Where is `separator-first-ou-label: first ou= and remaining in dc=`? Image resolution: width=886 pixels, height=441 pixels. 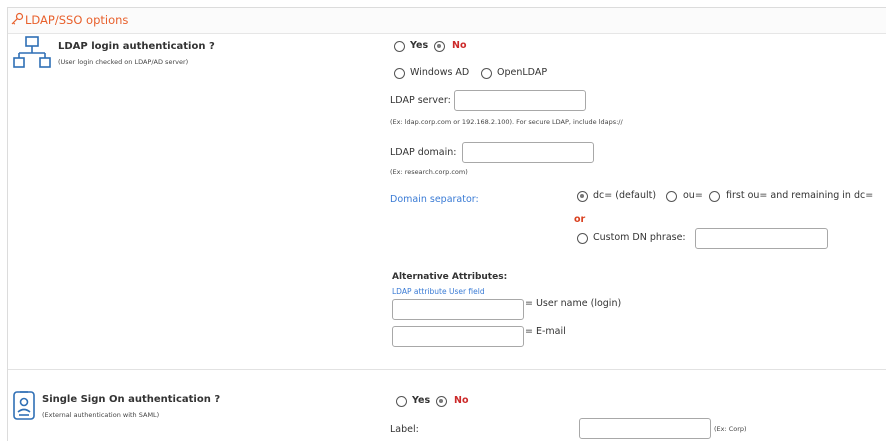
separator-first-ou-label: first ou= and remaining in dc= is located at coordinates (799, 195).